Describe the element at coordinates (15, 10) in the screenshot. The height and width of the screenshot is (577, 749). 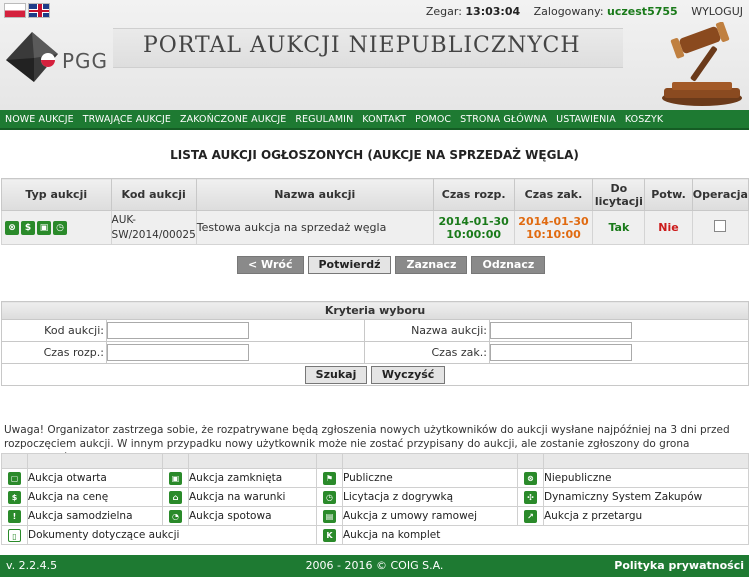
I see `polish-flag-icon` at that location.